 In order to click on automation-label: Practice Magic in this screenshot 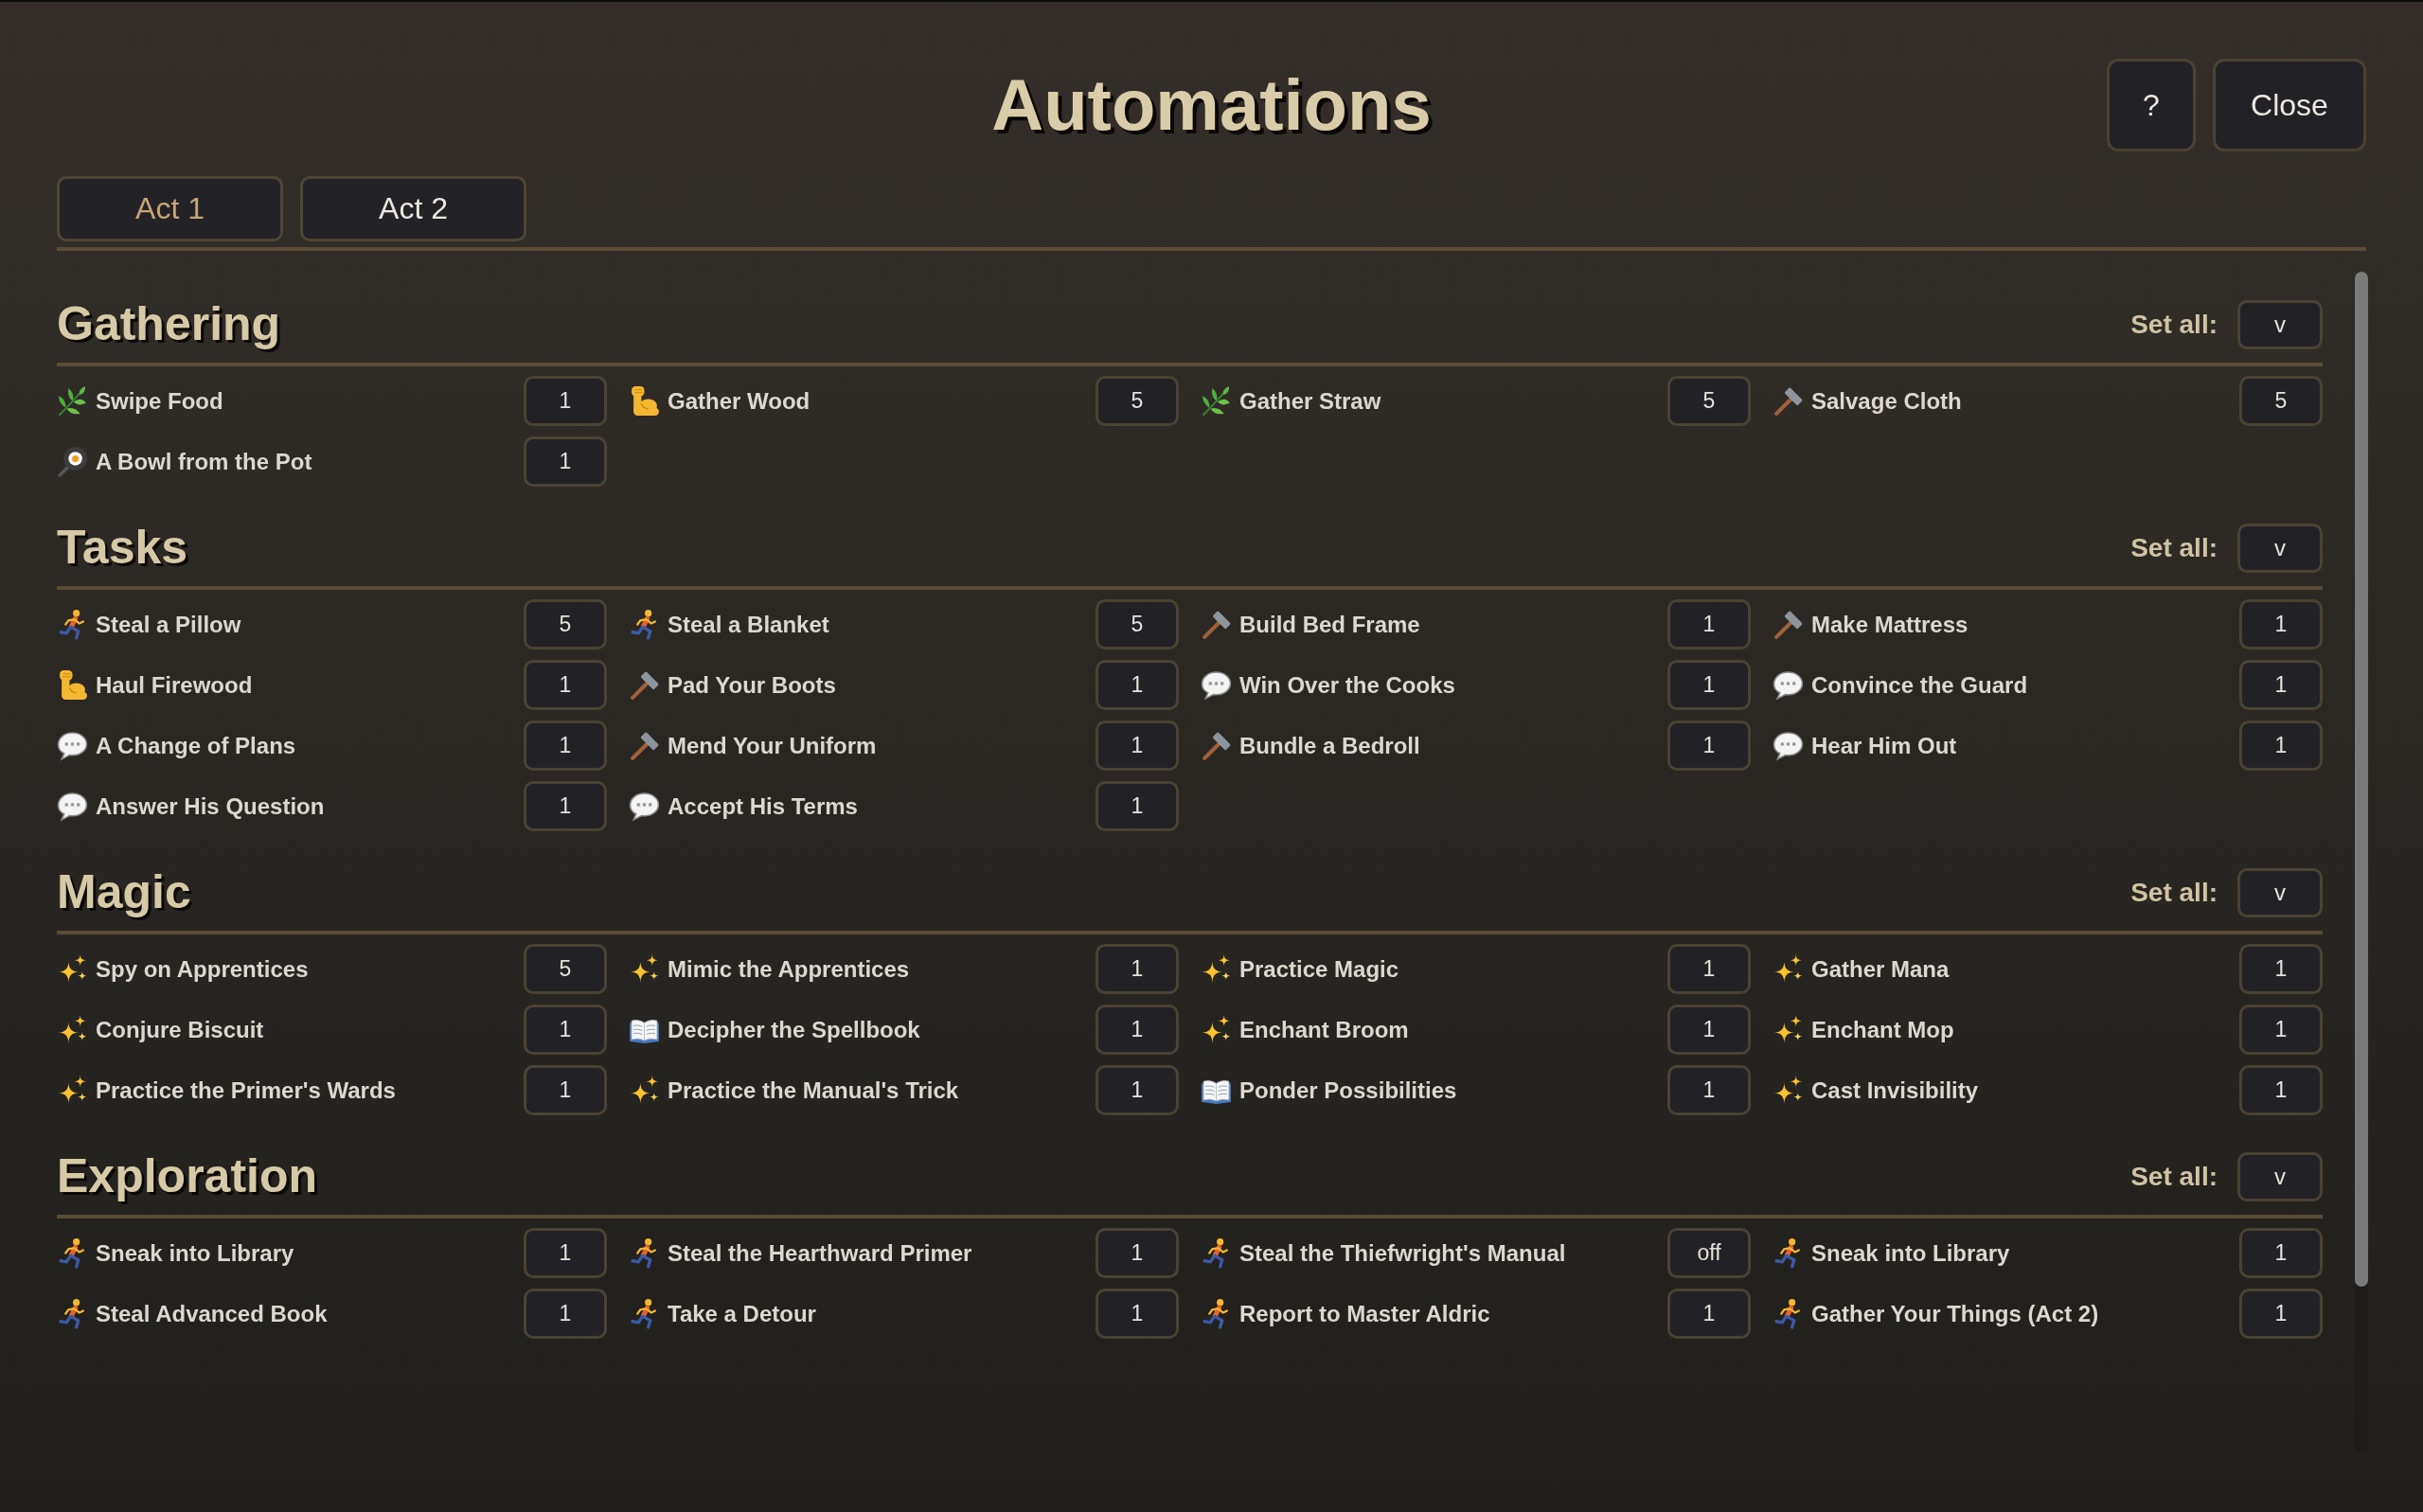, I will do `click(1319, 969)`.